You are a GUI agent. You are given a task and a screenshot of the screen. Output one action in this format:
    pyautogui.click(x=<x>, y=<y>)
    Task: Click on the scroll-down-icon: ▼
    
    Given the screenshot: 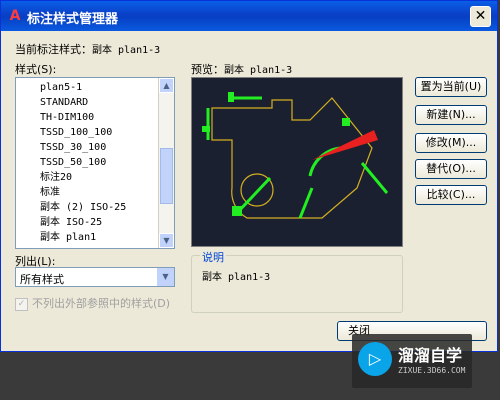 What is the action you would take?
    pyautogui.click(x=166, y=240)
    